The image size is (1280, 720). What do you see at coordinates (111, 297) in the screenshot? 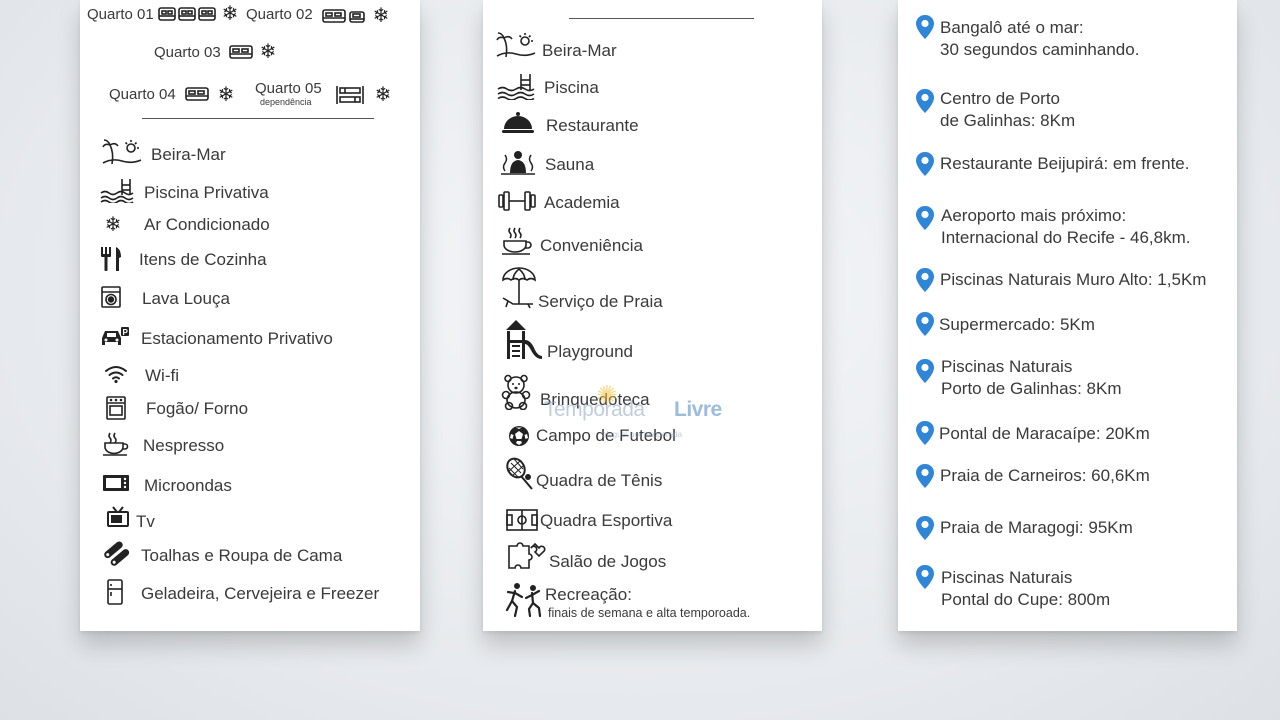
I see `dishwasher-icon` at bounding box center [111, 297].